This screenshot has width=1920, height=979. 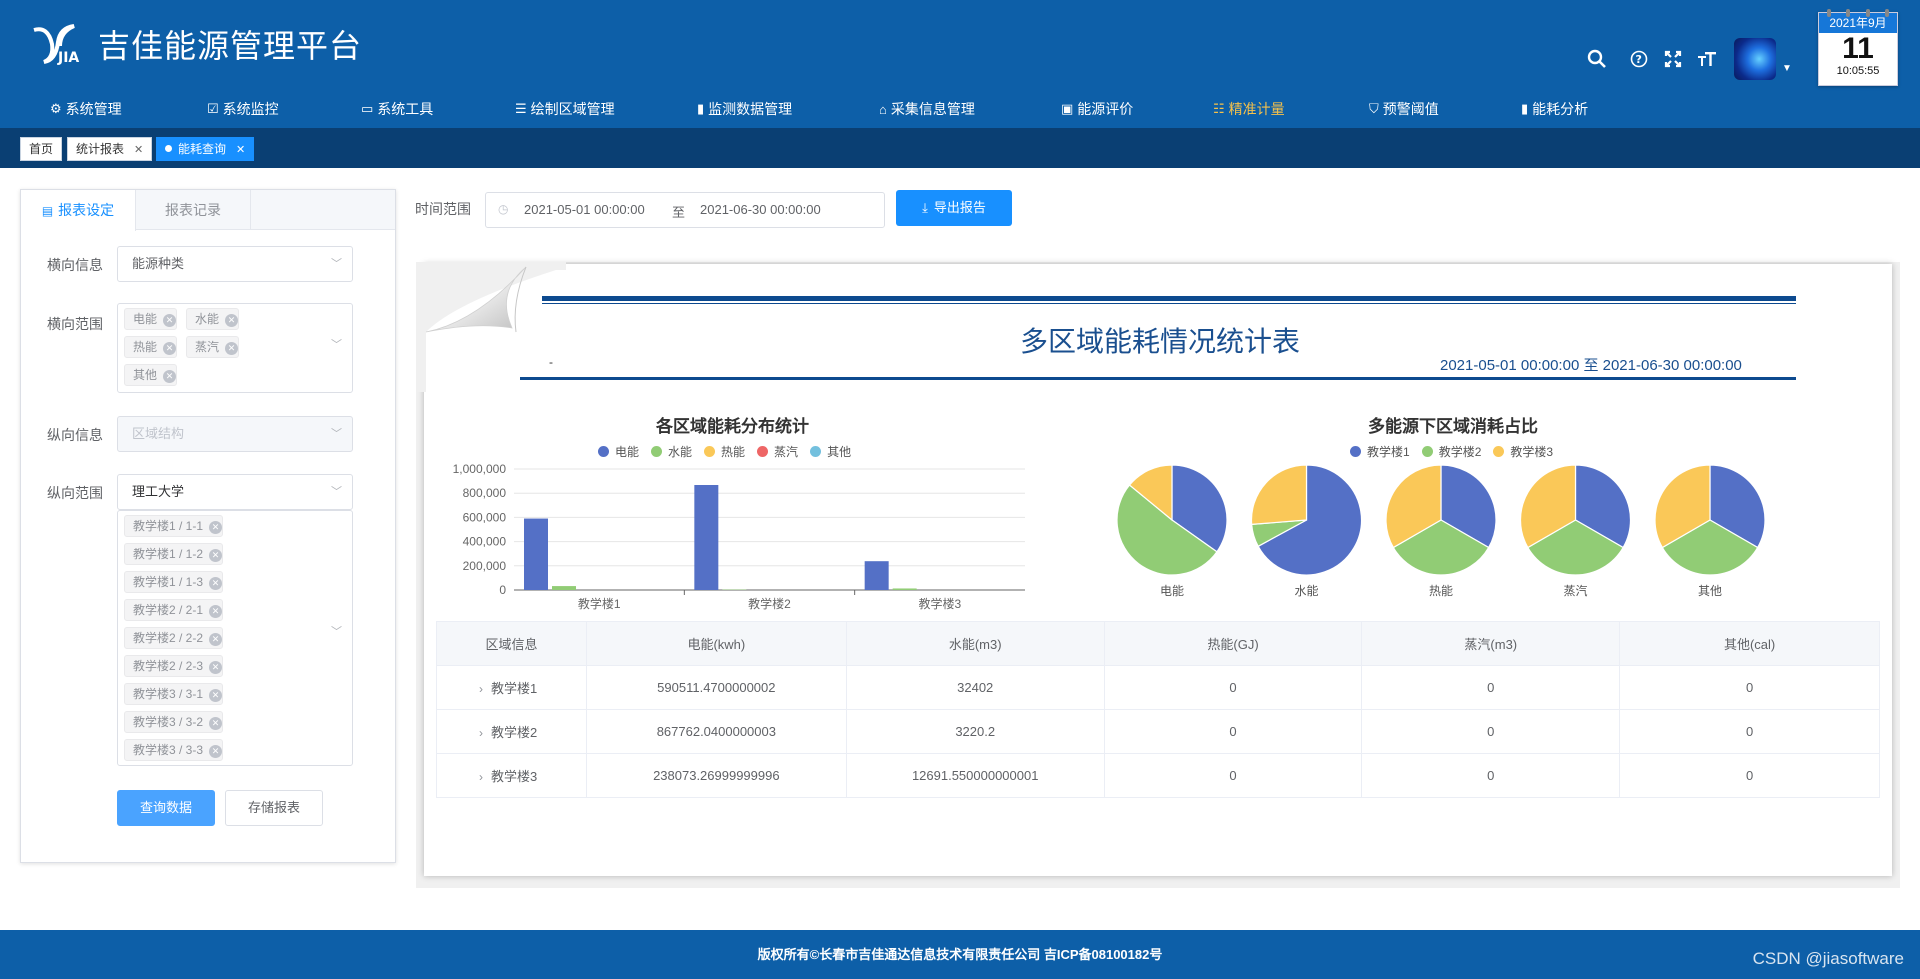 What do you see at coordinates (1445, 109) in the screenshot?
I see `nav-warning-threshold: ⛉ 预警阈值` at bounding box center [1445, 109].